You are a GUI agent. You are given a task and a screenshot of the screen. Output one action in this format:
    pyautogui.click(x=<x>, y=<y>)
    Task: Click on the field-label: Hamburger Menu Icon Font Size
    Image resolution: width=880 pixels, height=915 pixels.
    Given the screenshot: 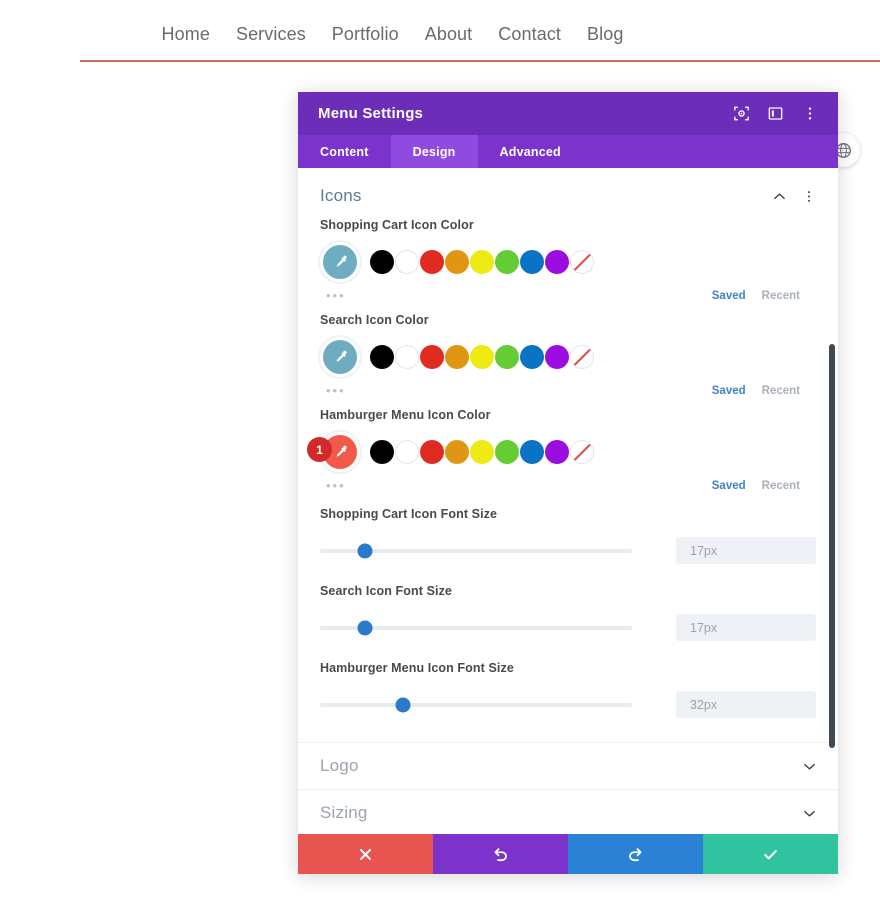 What is the action you would take?
    pyautogui.click(x=417, y=668)
    